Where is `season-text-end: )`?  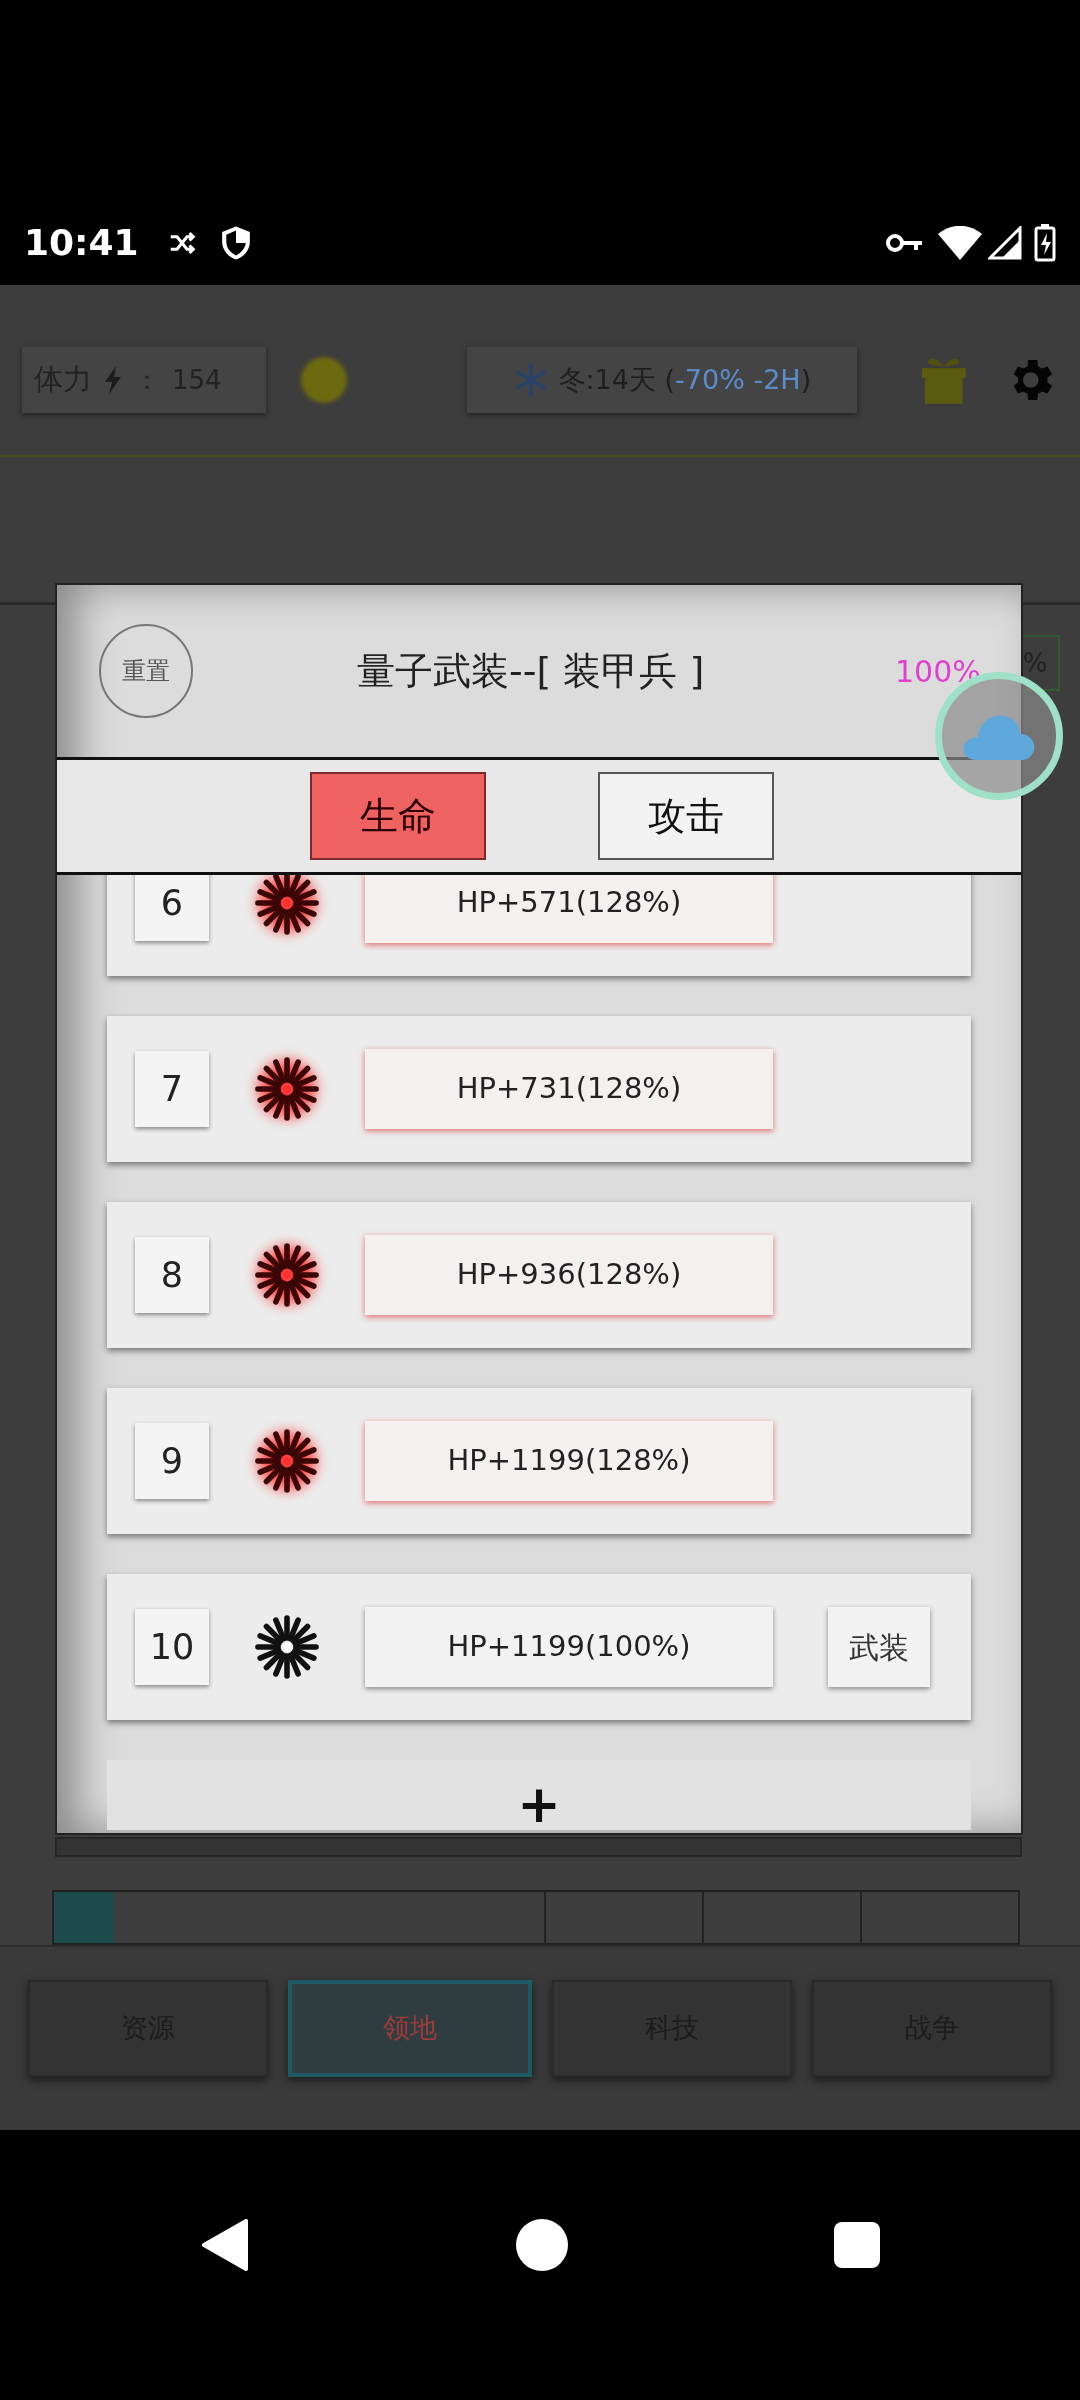
season-text-end: ) is located at coordinates (806, 379).